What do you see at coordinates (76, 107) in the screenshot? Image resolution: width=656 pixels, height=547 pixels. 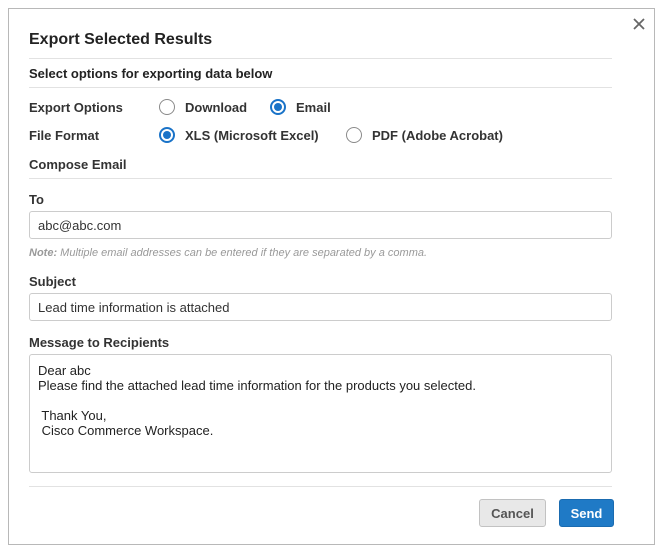 I see `export-options-label: Export Options` at bounding box center [76, 107].